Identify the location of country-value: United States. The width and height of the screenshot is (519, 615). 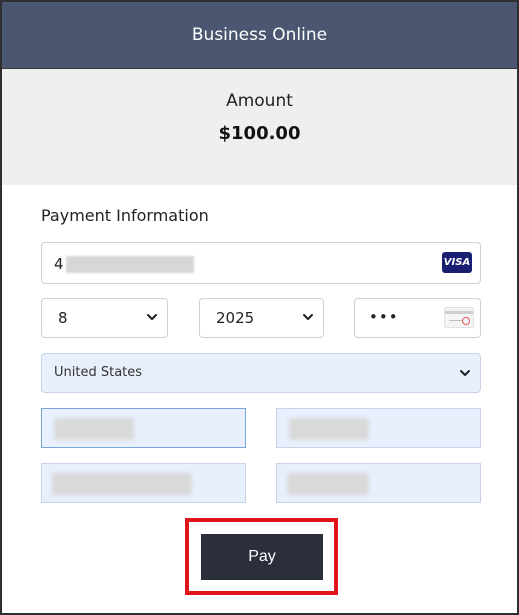
(98, 372).